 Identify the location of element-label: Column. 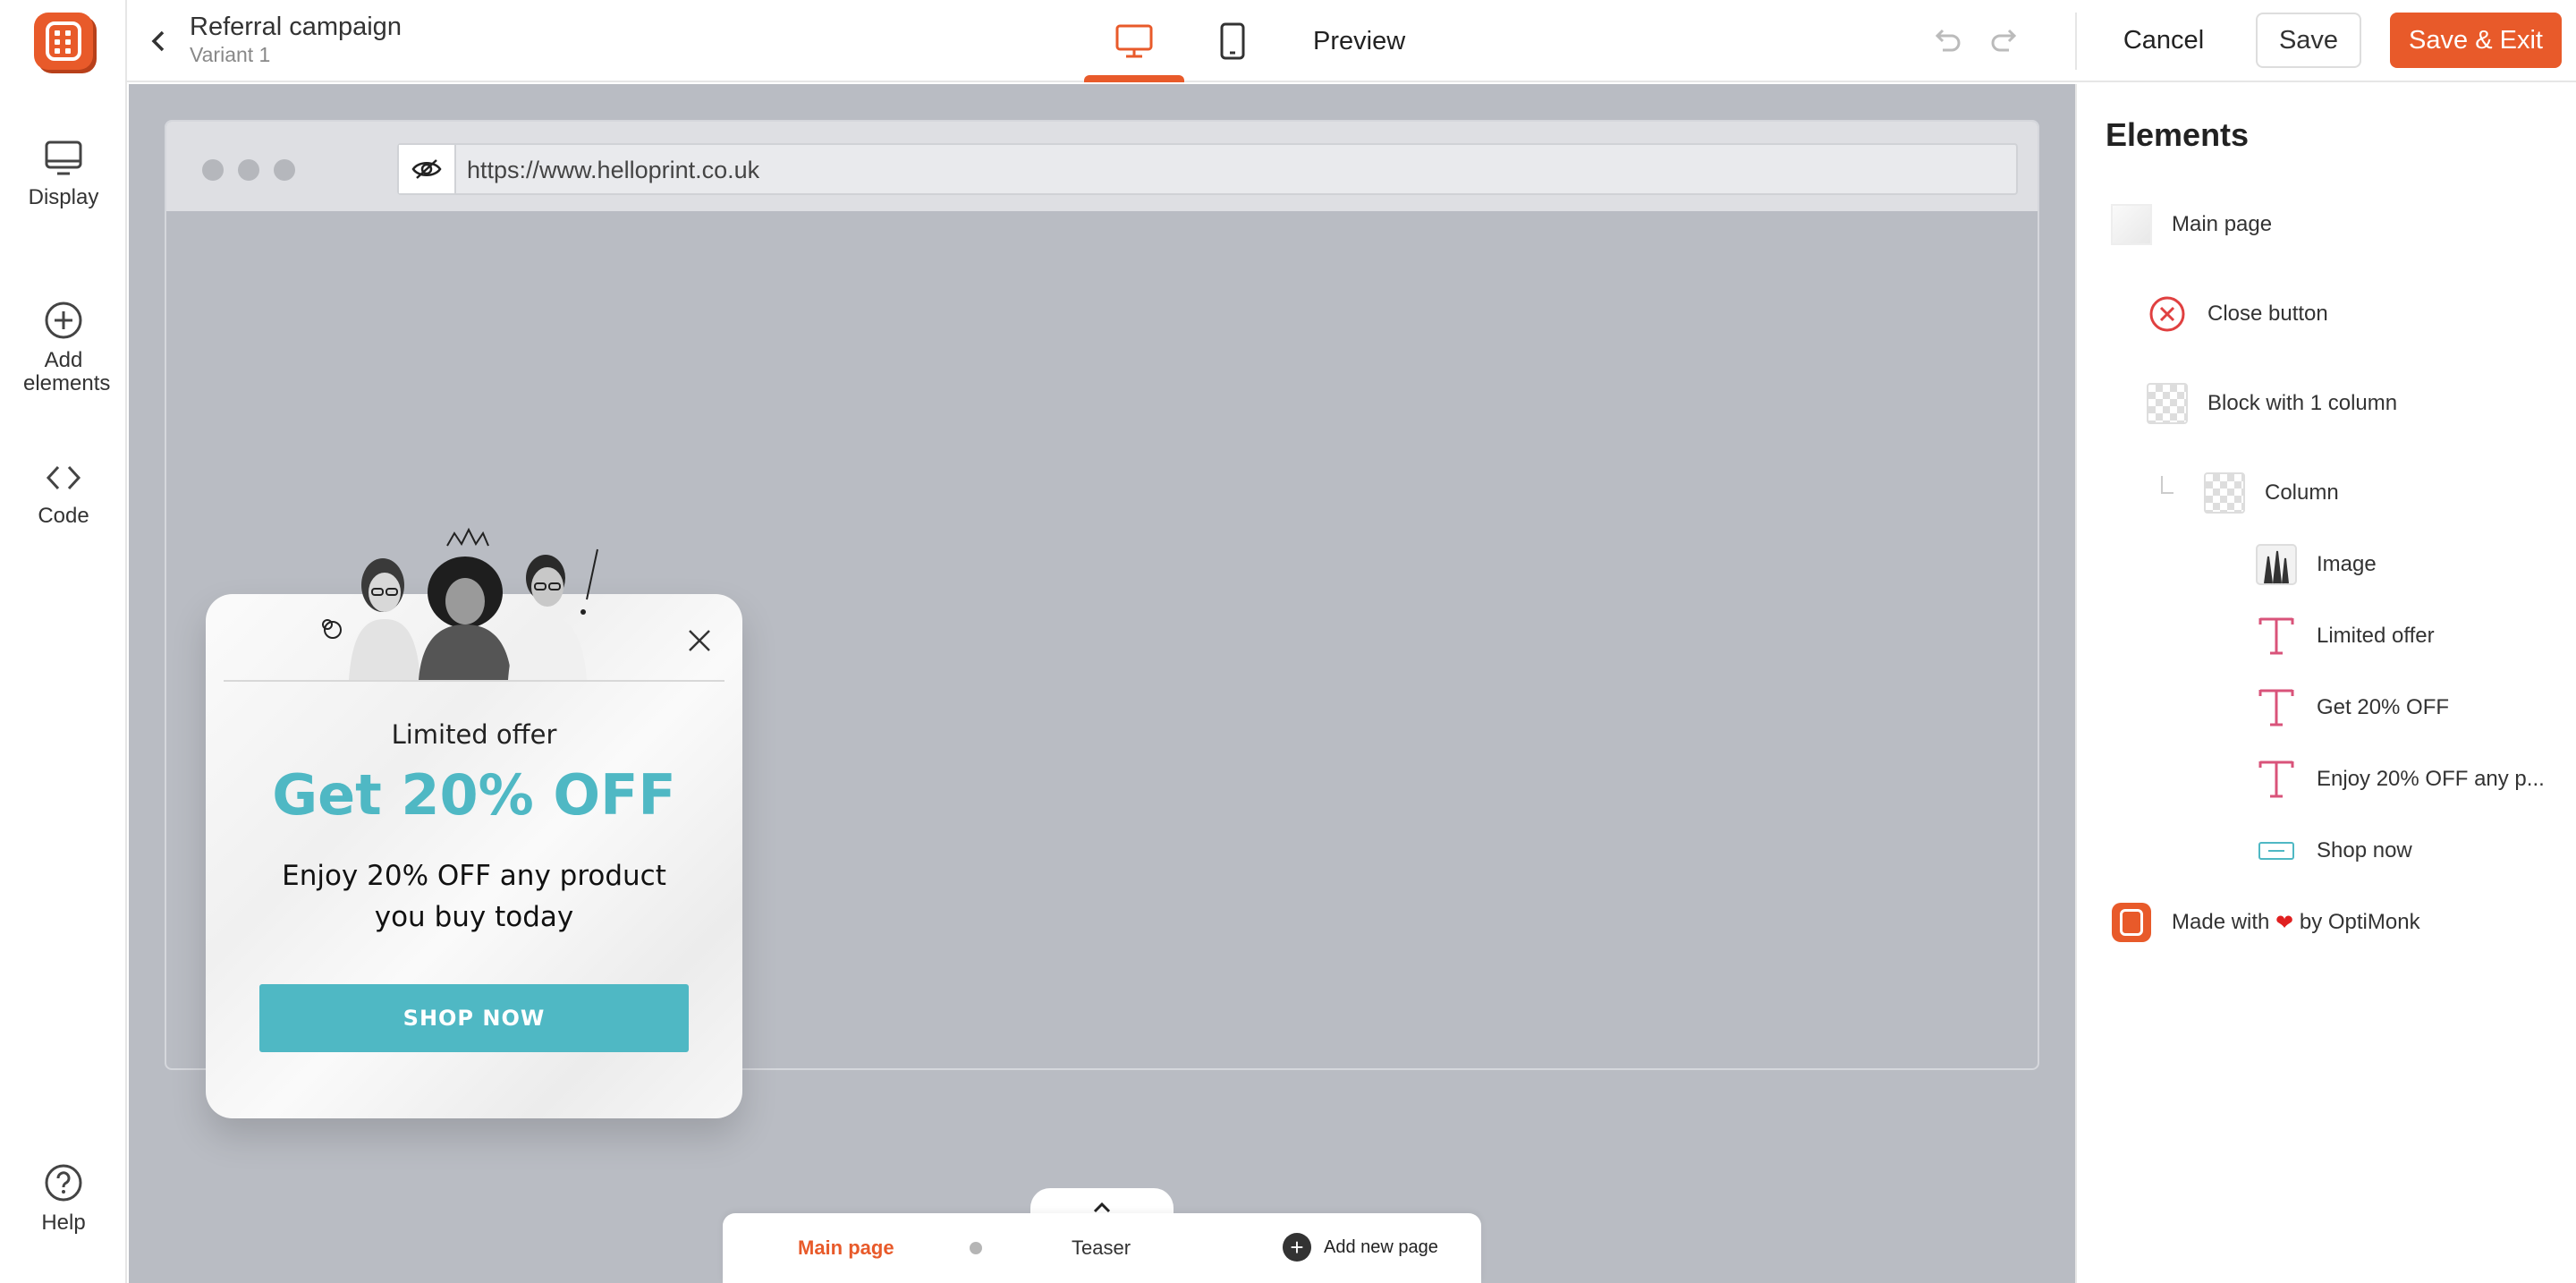
(2302, 492).